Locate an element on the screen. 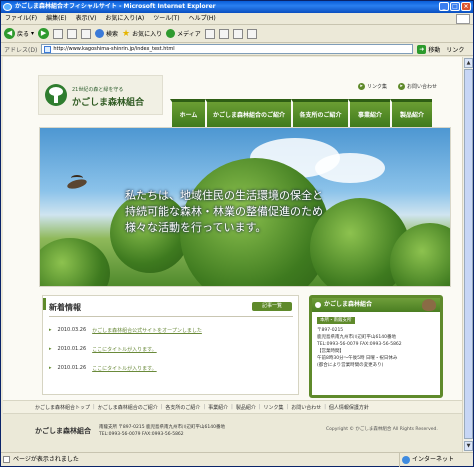  forward-button: ▶ is located at coordinates (44, 33).